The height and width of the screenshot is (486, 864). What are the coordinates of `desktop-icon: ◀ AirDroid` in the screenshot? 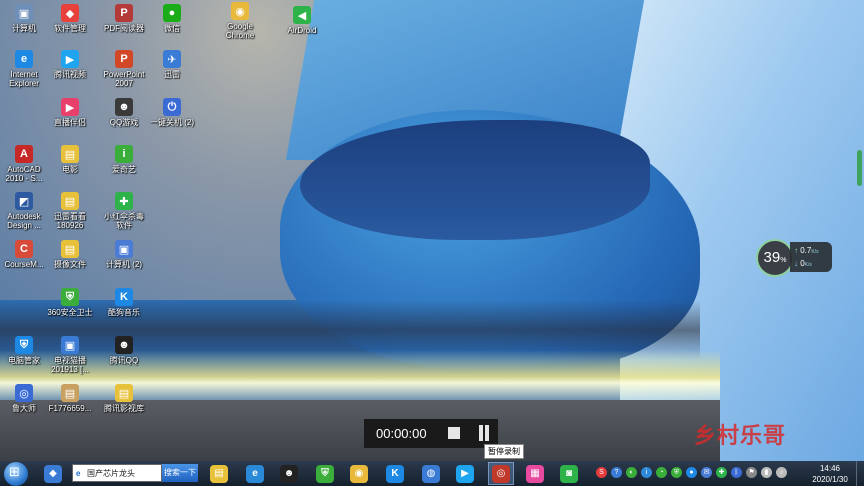 It's located at (302, 20).